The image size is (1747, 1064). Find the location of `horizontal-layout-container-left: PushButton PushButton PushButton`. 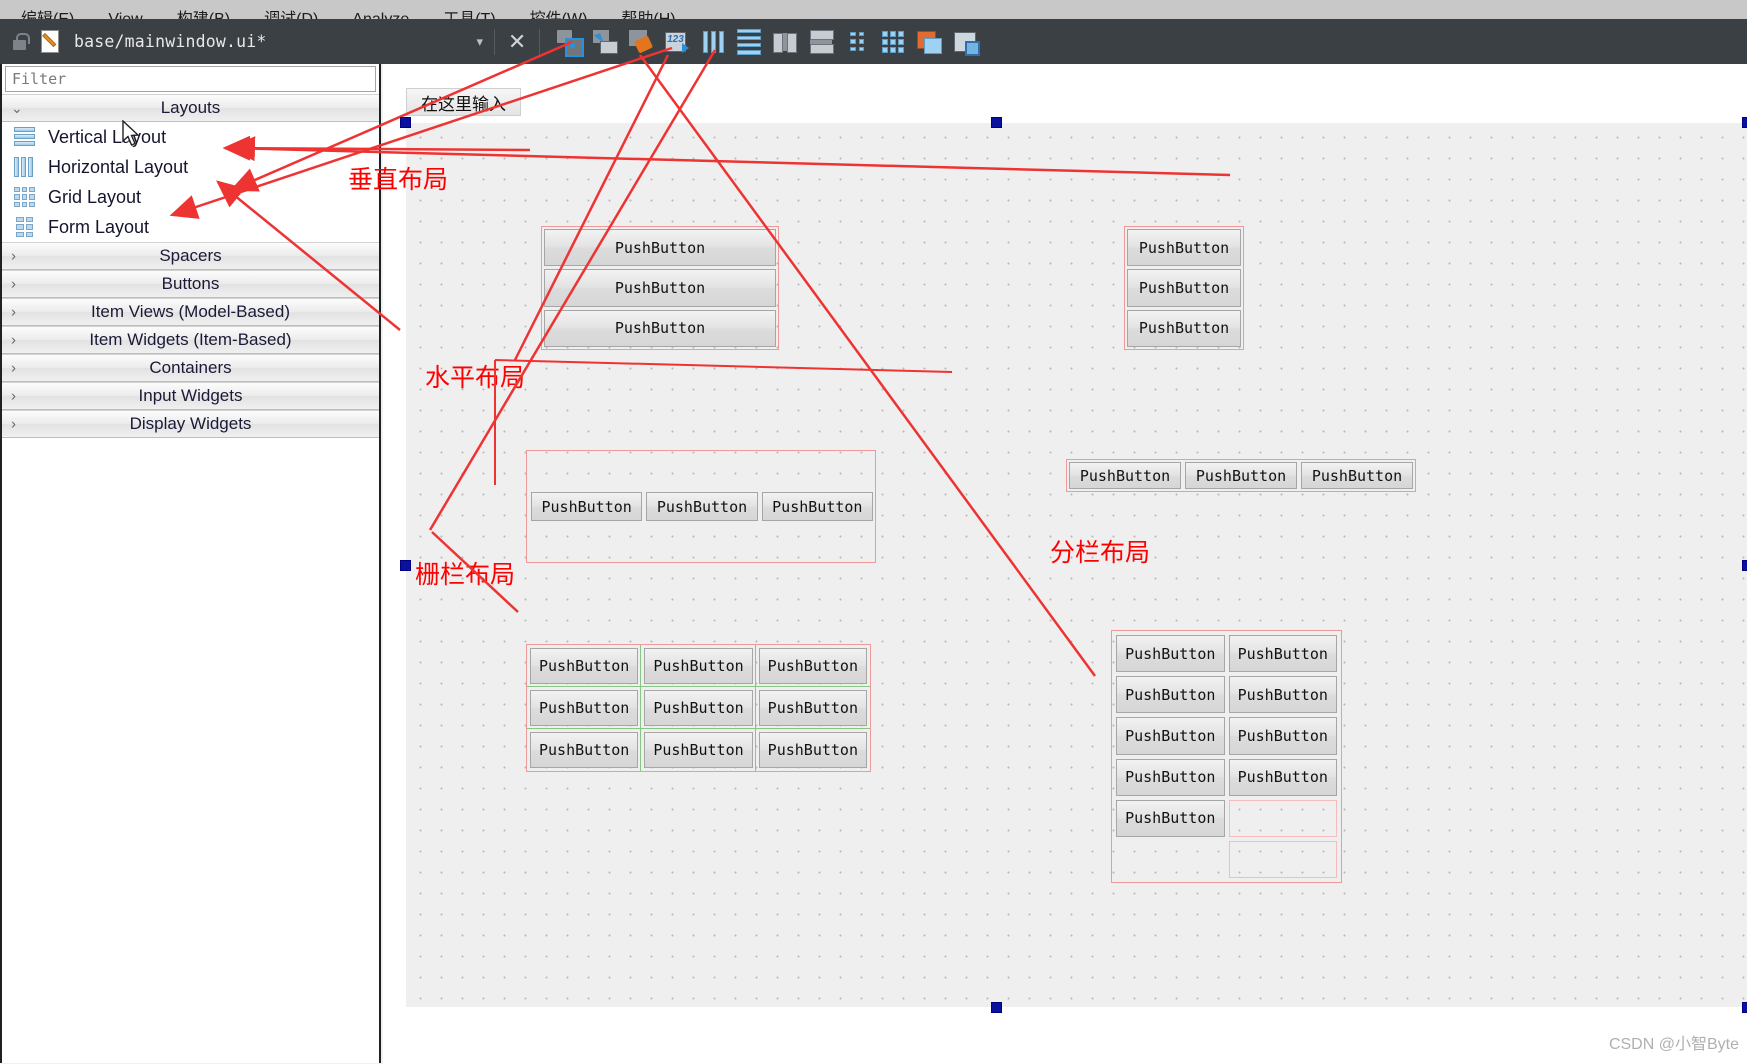

horizontal-layout-container-left: PushButton PushButton PushButton is located at coordinates (701, 506).